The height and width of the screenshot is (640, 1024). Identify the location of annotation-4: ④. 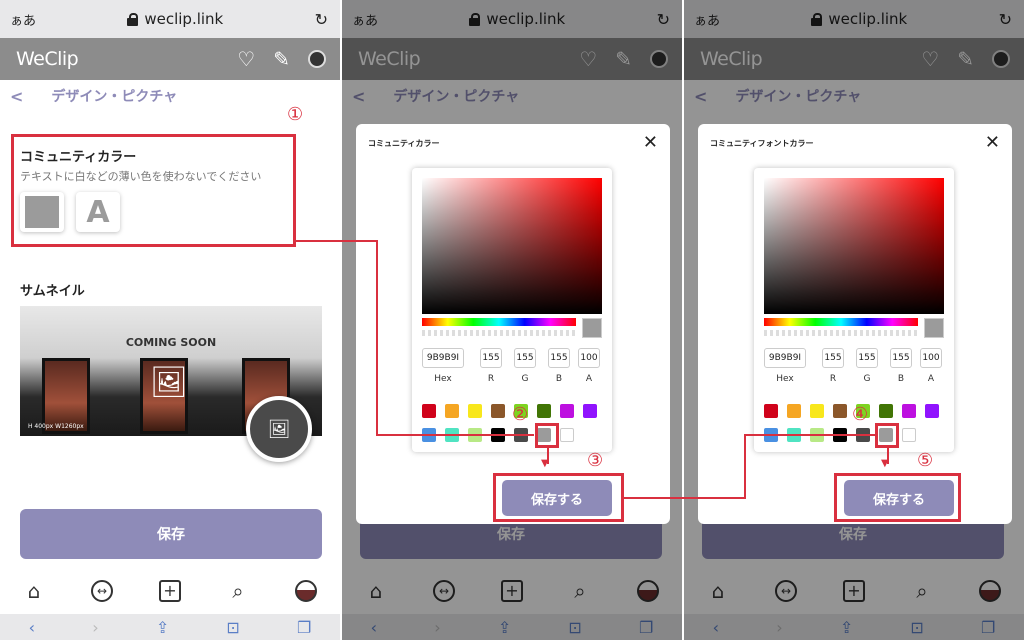
(860, 414).